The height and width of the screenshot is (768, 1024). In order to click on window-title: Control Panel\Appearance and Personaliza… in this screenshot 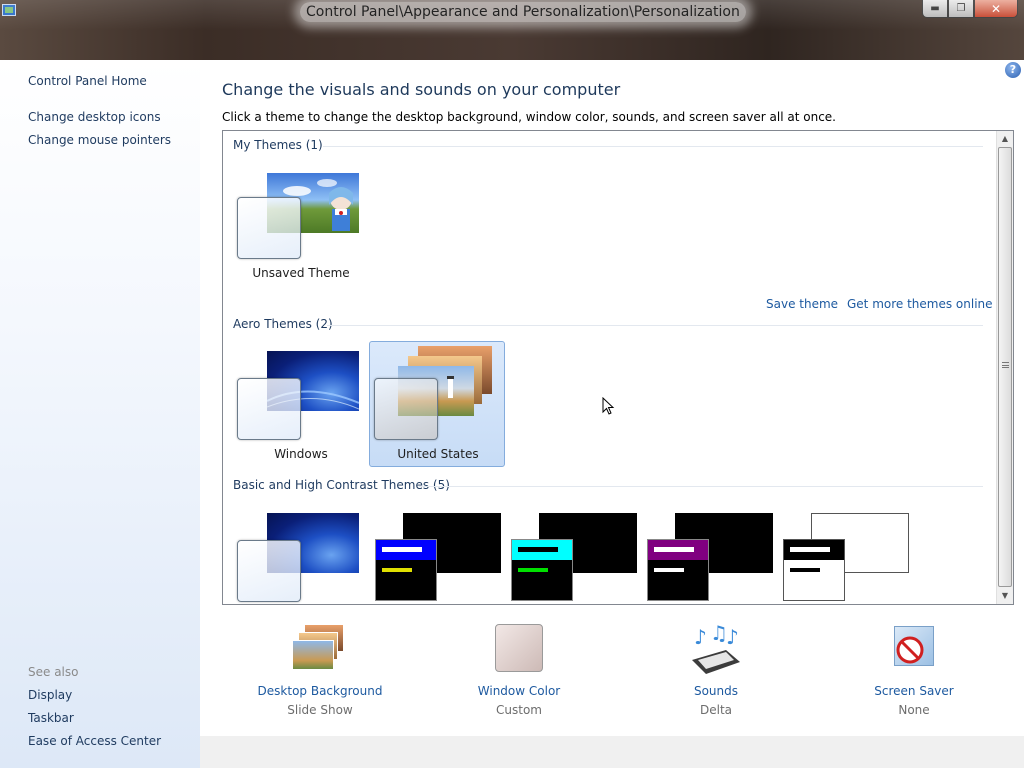, I will do `click(523, 12)`.